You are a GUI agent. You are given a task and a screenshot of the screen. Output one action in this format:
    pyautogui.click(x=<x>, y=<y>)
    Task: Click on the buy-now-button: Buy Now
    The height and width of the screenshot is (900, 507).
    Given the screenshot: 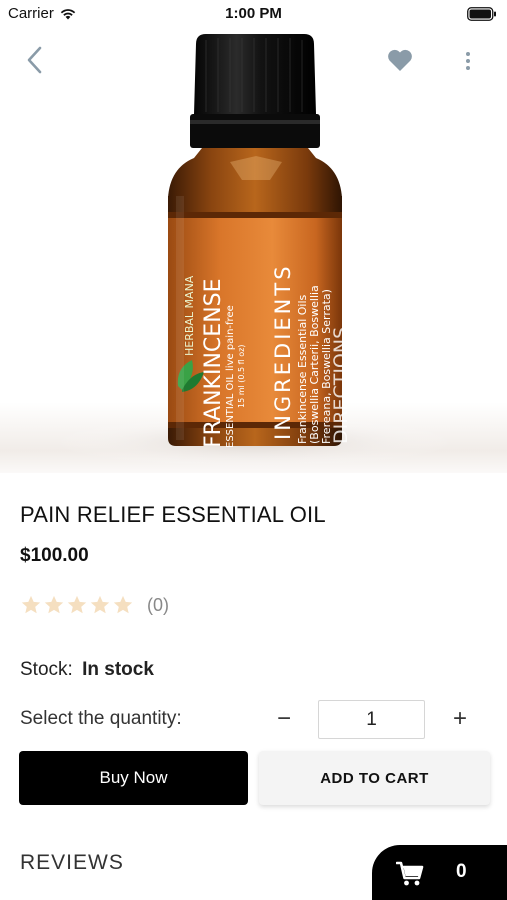 What is the action you would take?
    pyautogui.click(x=133, y=778)
    